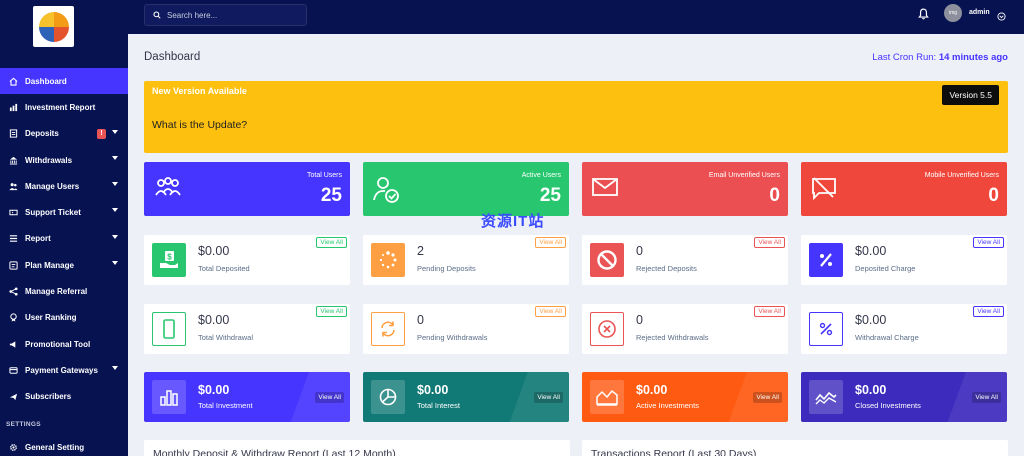 The height and width of the screenshot is (456, 1024). I want to click on stat-email-unverified: Email Unverified Users 0, so click(685, 189).